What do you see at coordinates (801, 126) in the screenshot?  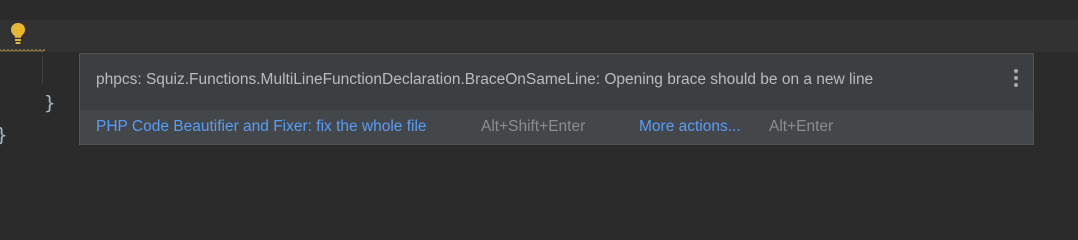 I see `more-actions-shortcut: Alt+Enter` at bounding box center [801, 126].